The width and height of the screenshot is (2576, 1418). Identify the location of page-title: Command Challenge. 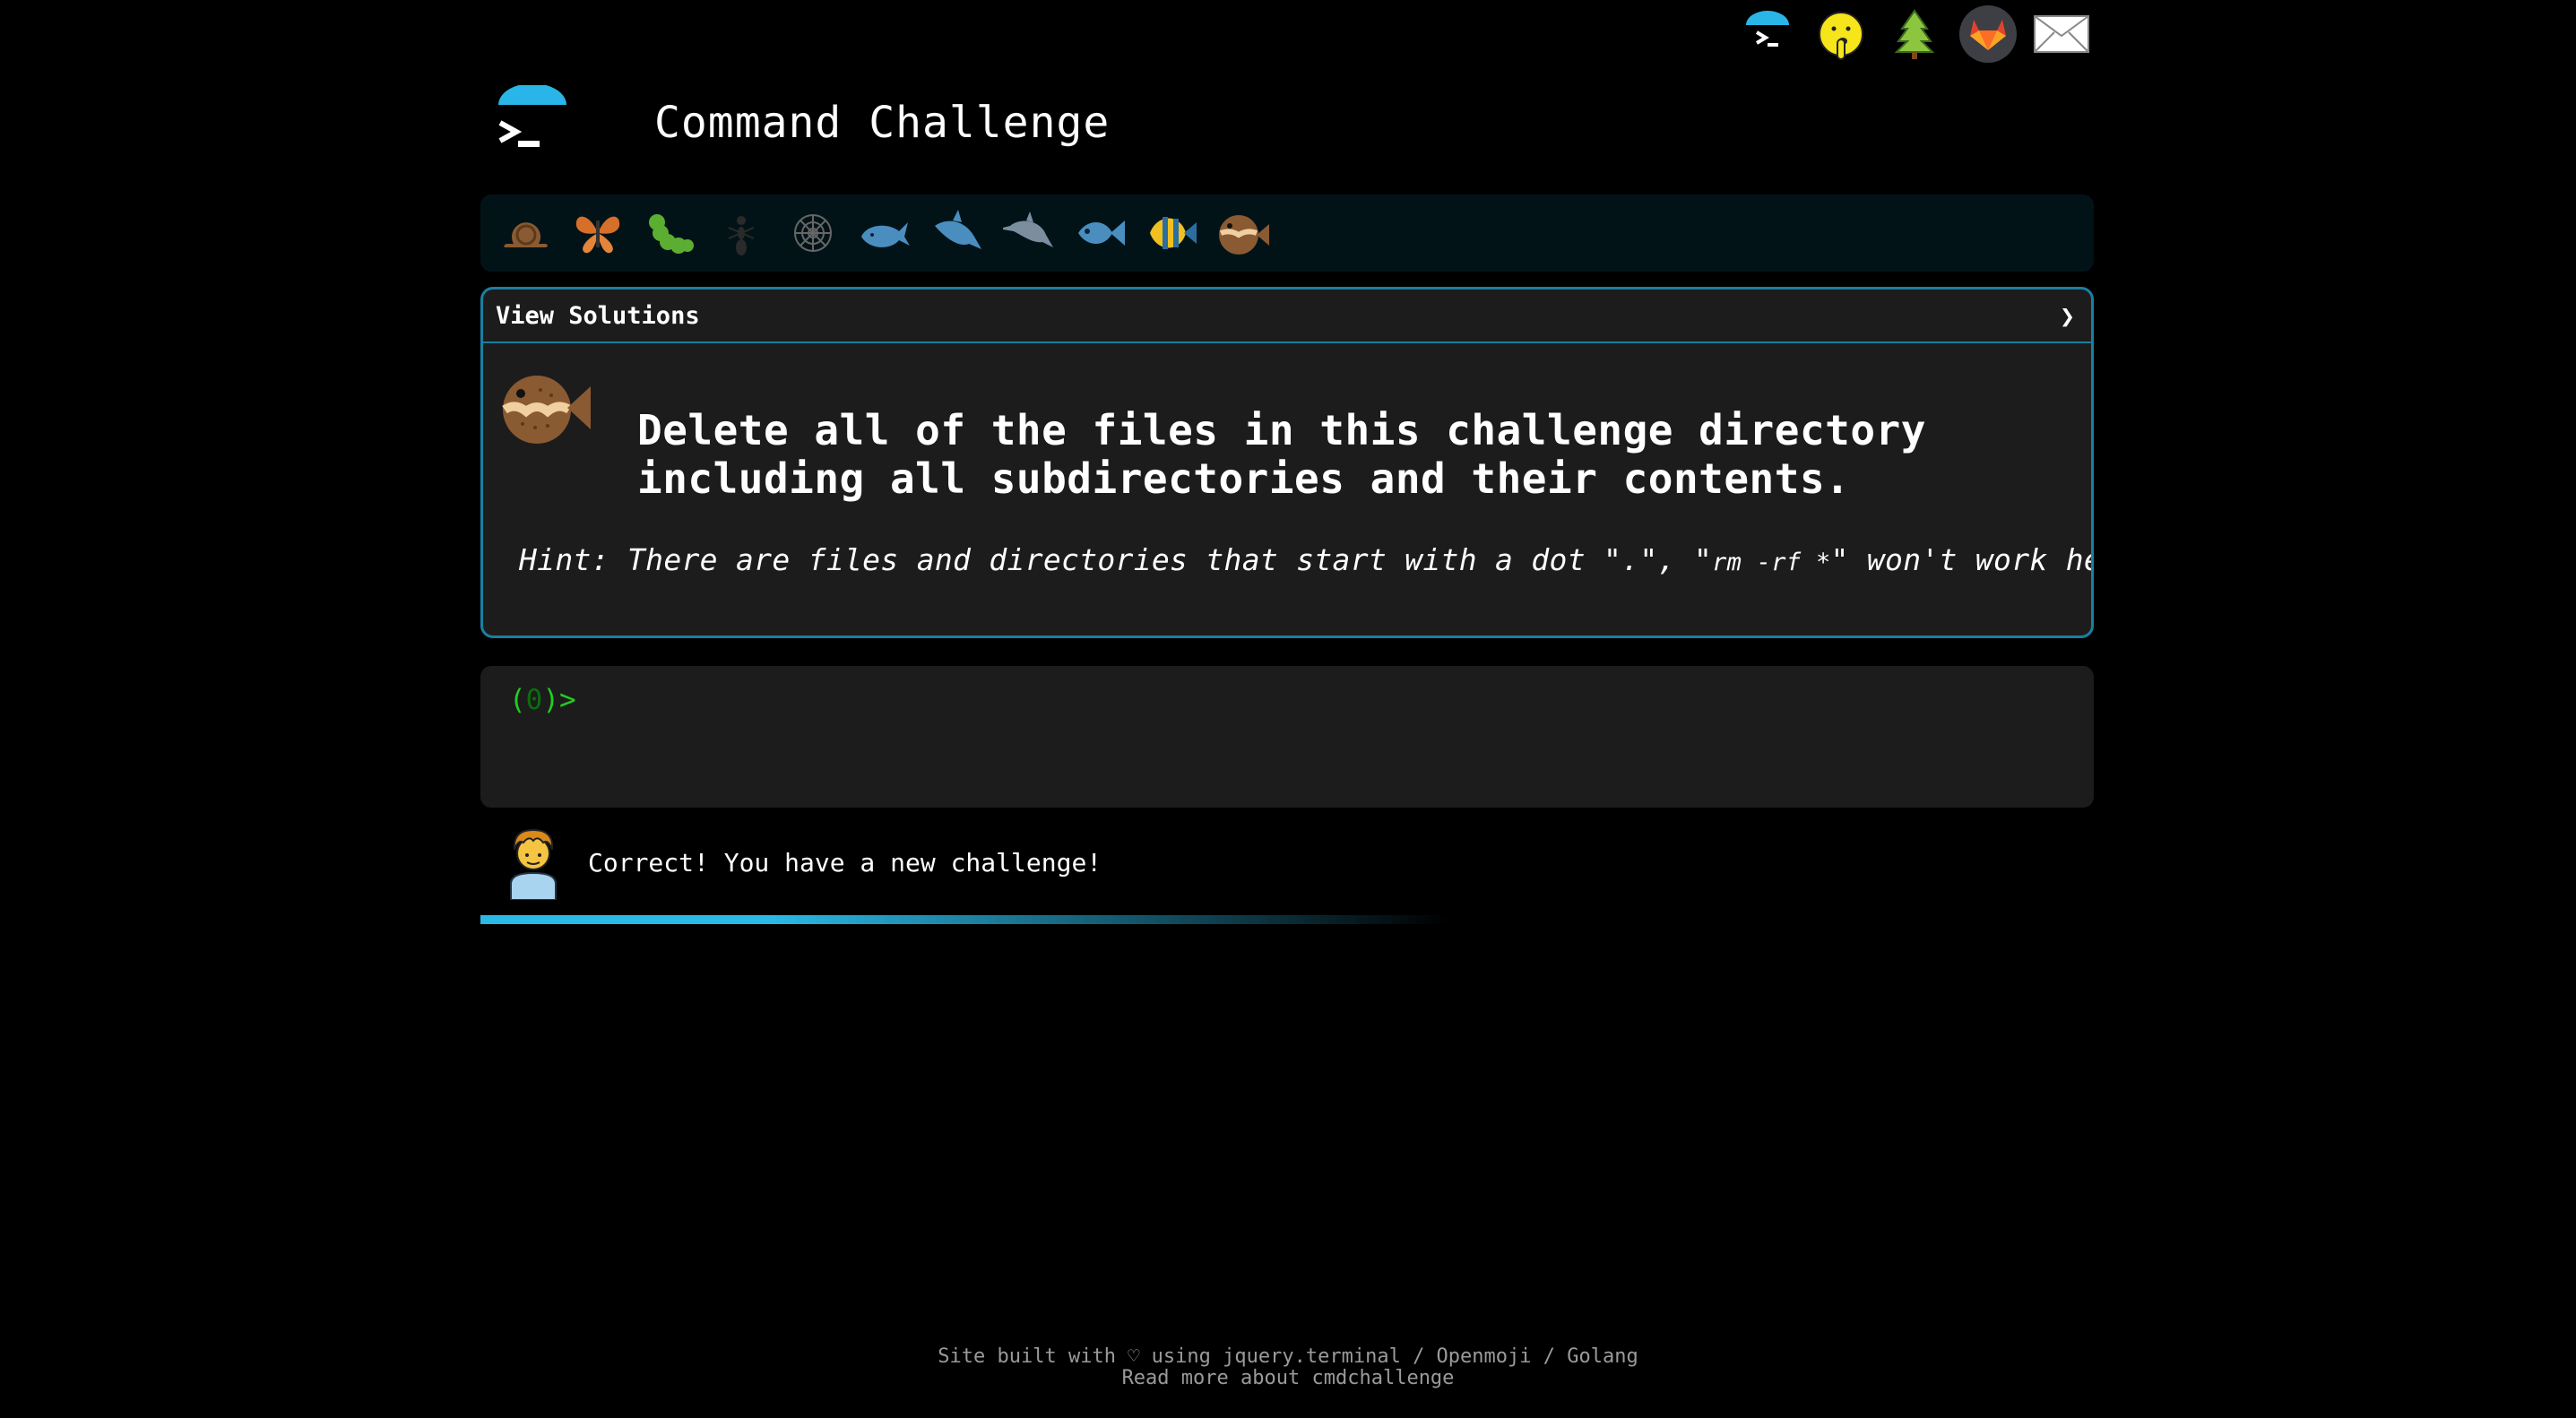
(882, 123).